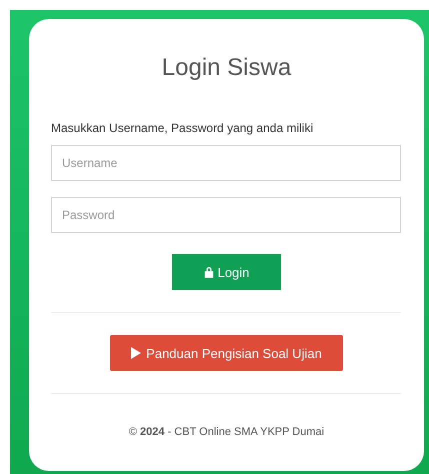  Describe the element at coordinates (227, 432) in the screenshot. I see `footer-text: © 2024 - CBT Online SMA YKPP Dumai` at that location.